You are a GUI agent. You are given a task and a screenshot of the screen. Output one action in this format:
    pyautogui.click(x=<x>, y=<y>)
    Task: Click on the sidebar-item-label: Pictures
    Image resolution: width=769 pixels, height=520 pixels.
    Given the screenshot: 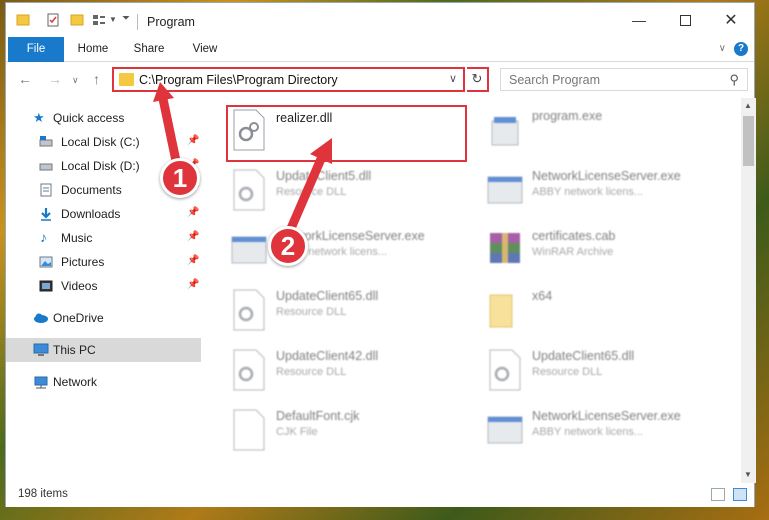 What is the action you would take?
    pyautogui.click(x=83, y=262)
    